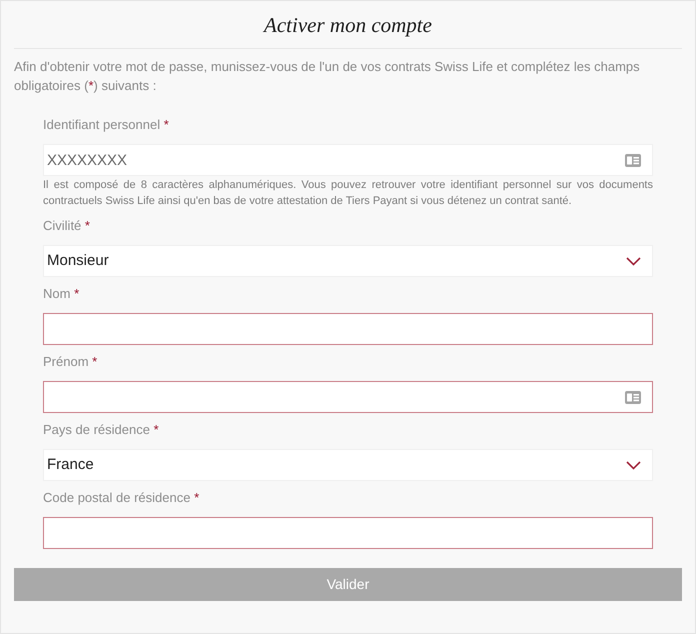  Describe the element at coordinates (61, 294) in the screenshot. I see `field-label: Nom *` at that location.